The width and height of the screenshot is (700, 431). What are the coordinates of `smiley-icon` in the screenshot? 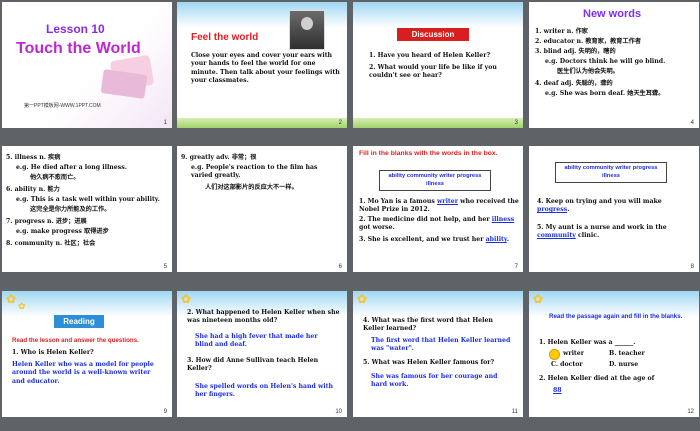 It's located at (554, 354).